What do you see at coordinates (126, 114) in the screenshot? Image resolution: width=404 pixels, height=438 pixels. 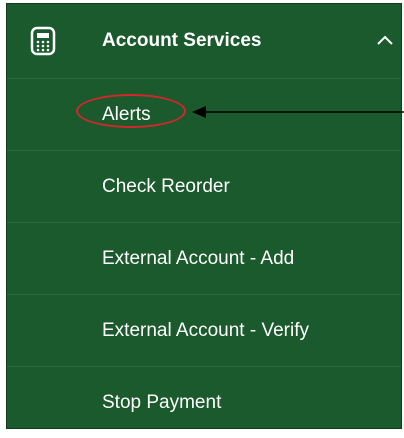 I see `menu-item-label: Alerts` at bounding box center [126, 114].